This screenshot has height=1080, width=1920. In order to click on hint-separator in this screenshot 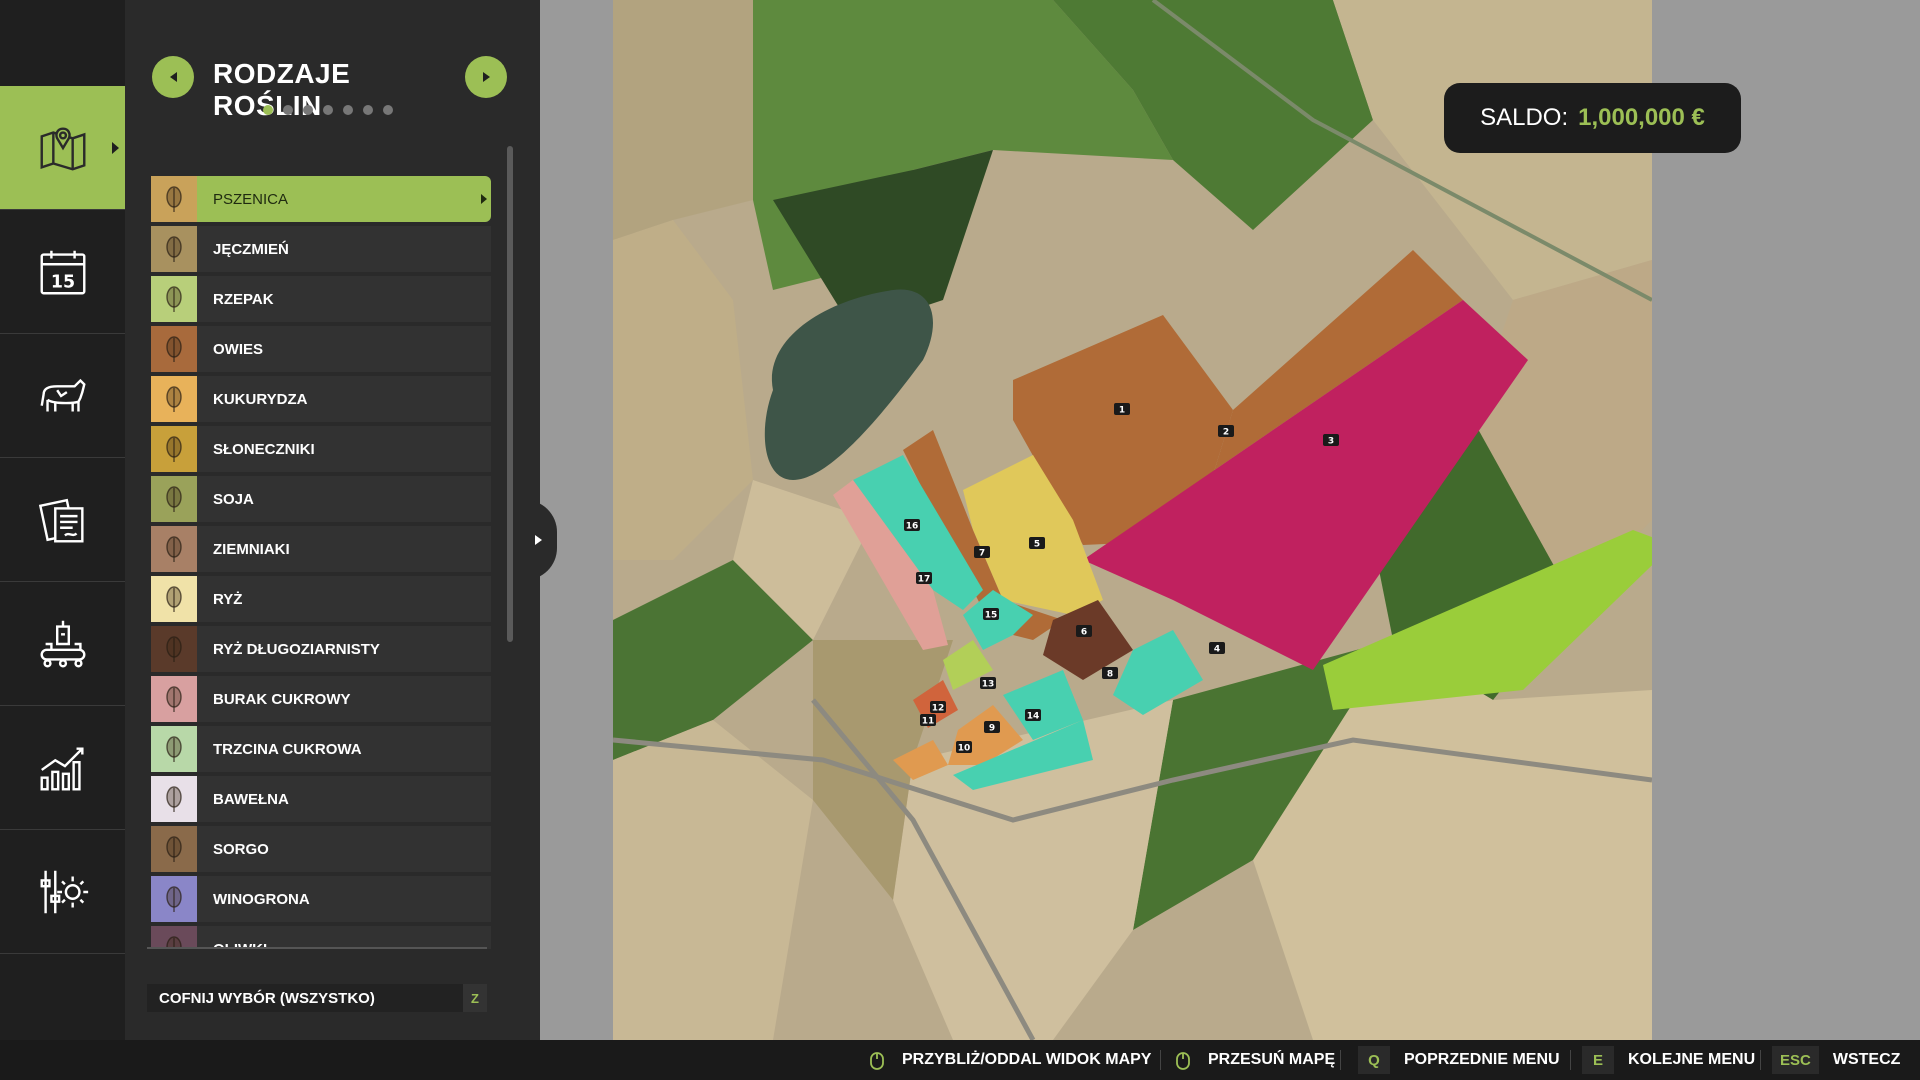, I will do `click(1760, 1060)`.